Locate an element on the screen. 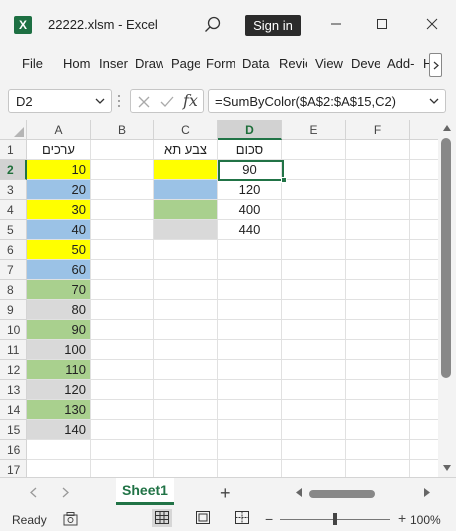 Image resolution: width=456 pixels, height=531 pixels. cell-c4 is located at coordinates (186, 210).